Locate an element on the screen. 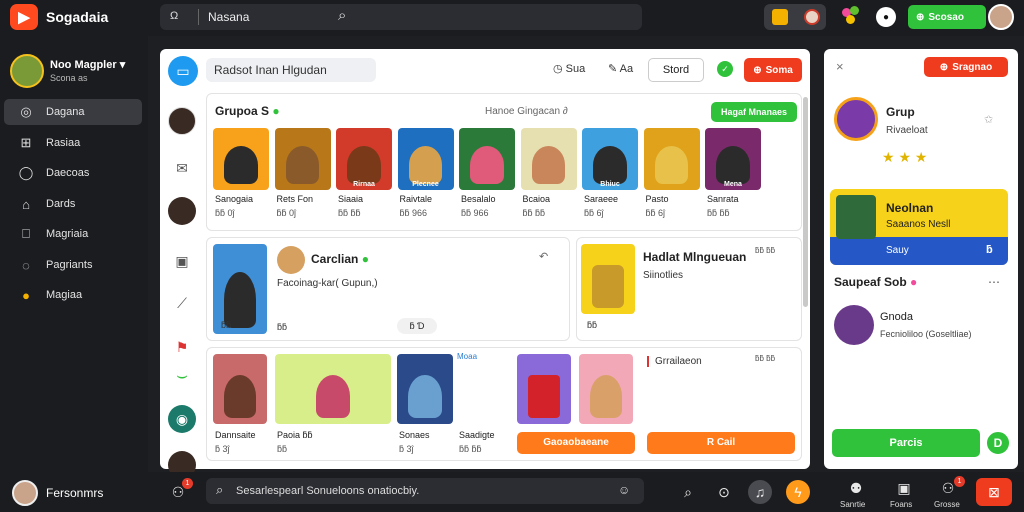 The height and width of the screenshot is (512, 1024). store-button: Stord is located at coordinates (676, 70).